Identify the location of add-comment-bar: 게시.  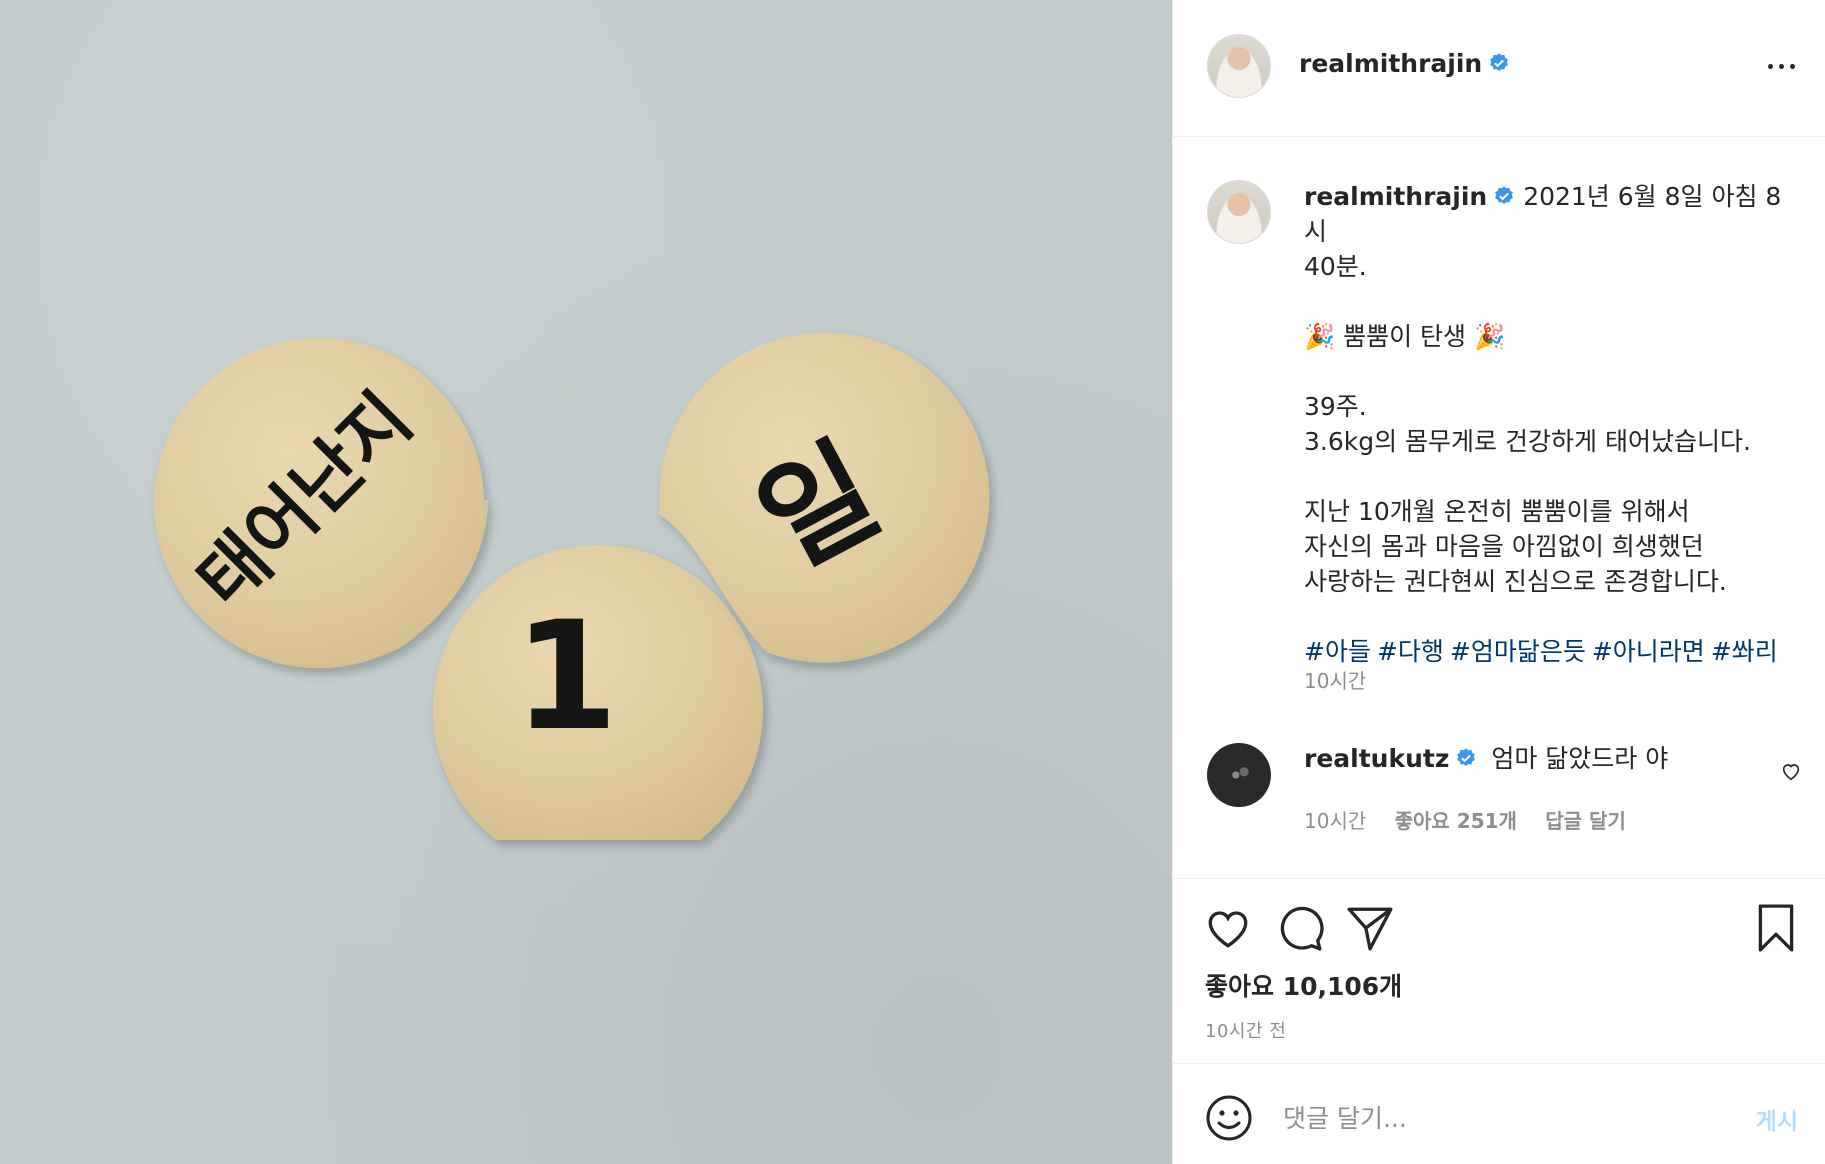
(1499, 1114).